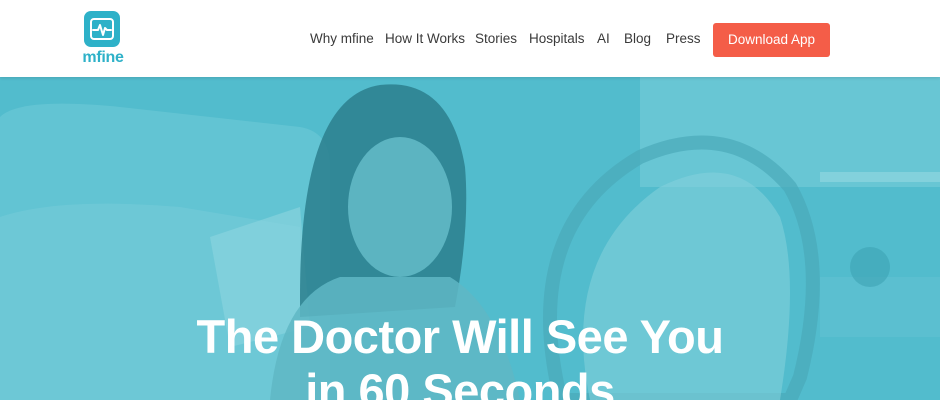 This screenshot has height=400, width=940. Describe the element at coordinates (603, 38) in the screenshot. I see `nav-ai: AI` at that location.